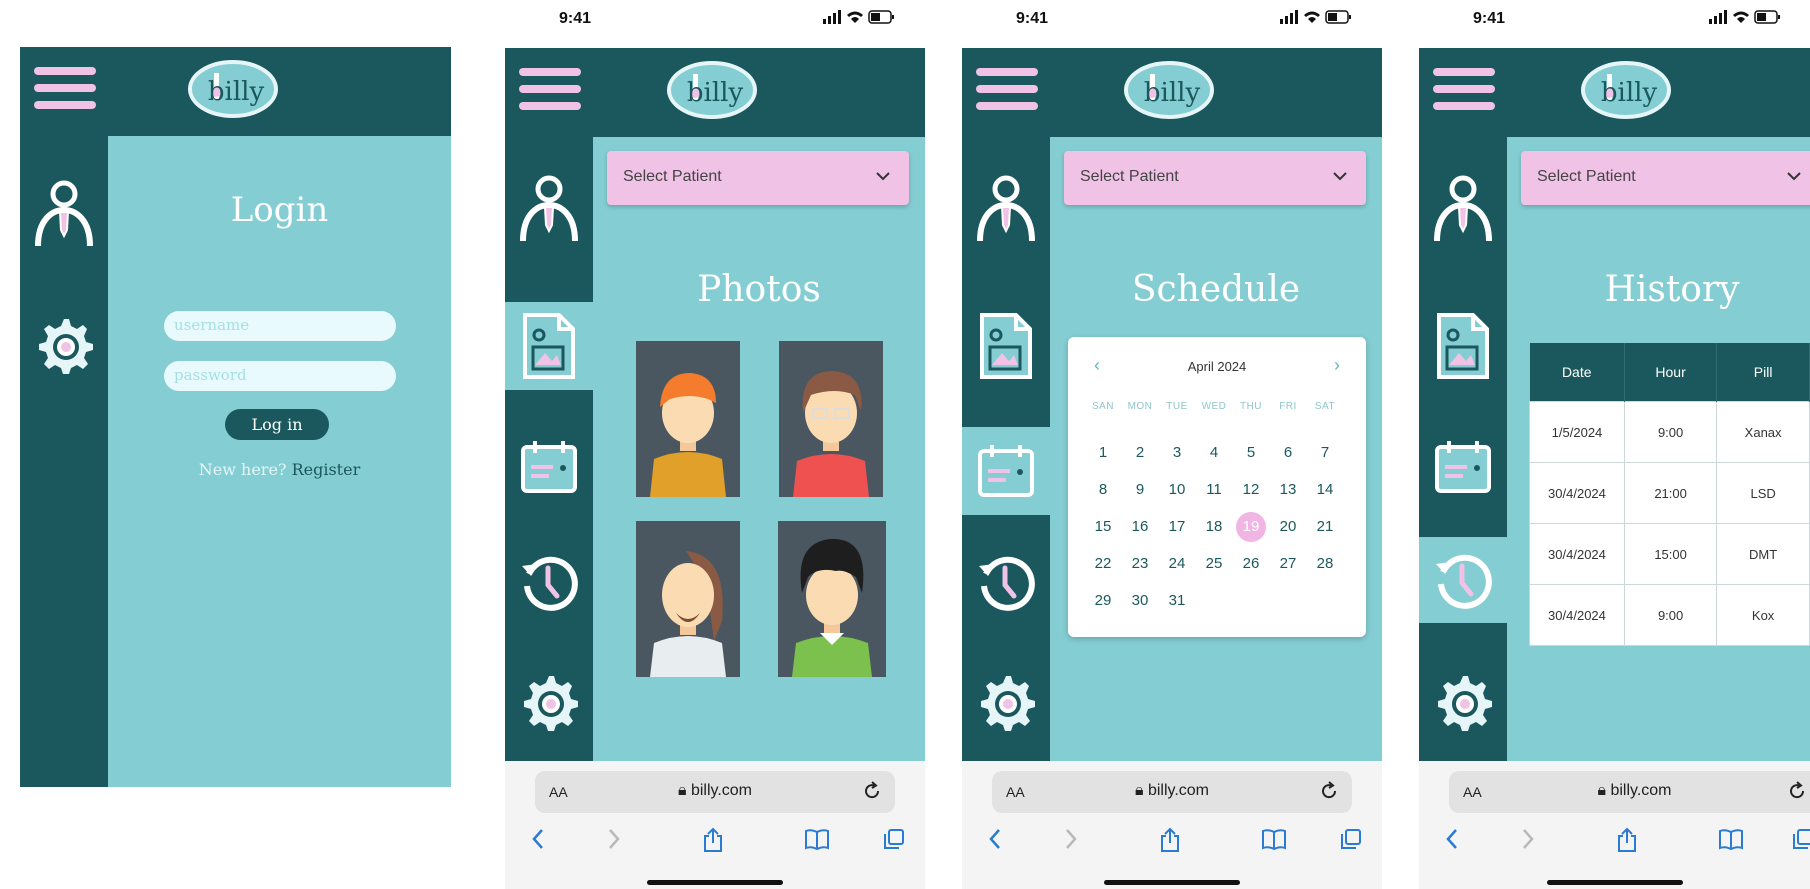 The height and width of the screenshot is (889, 1810). I want to click on calendar-day: 5, so click(1251, 453).